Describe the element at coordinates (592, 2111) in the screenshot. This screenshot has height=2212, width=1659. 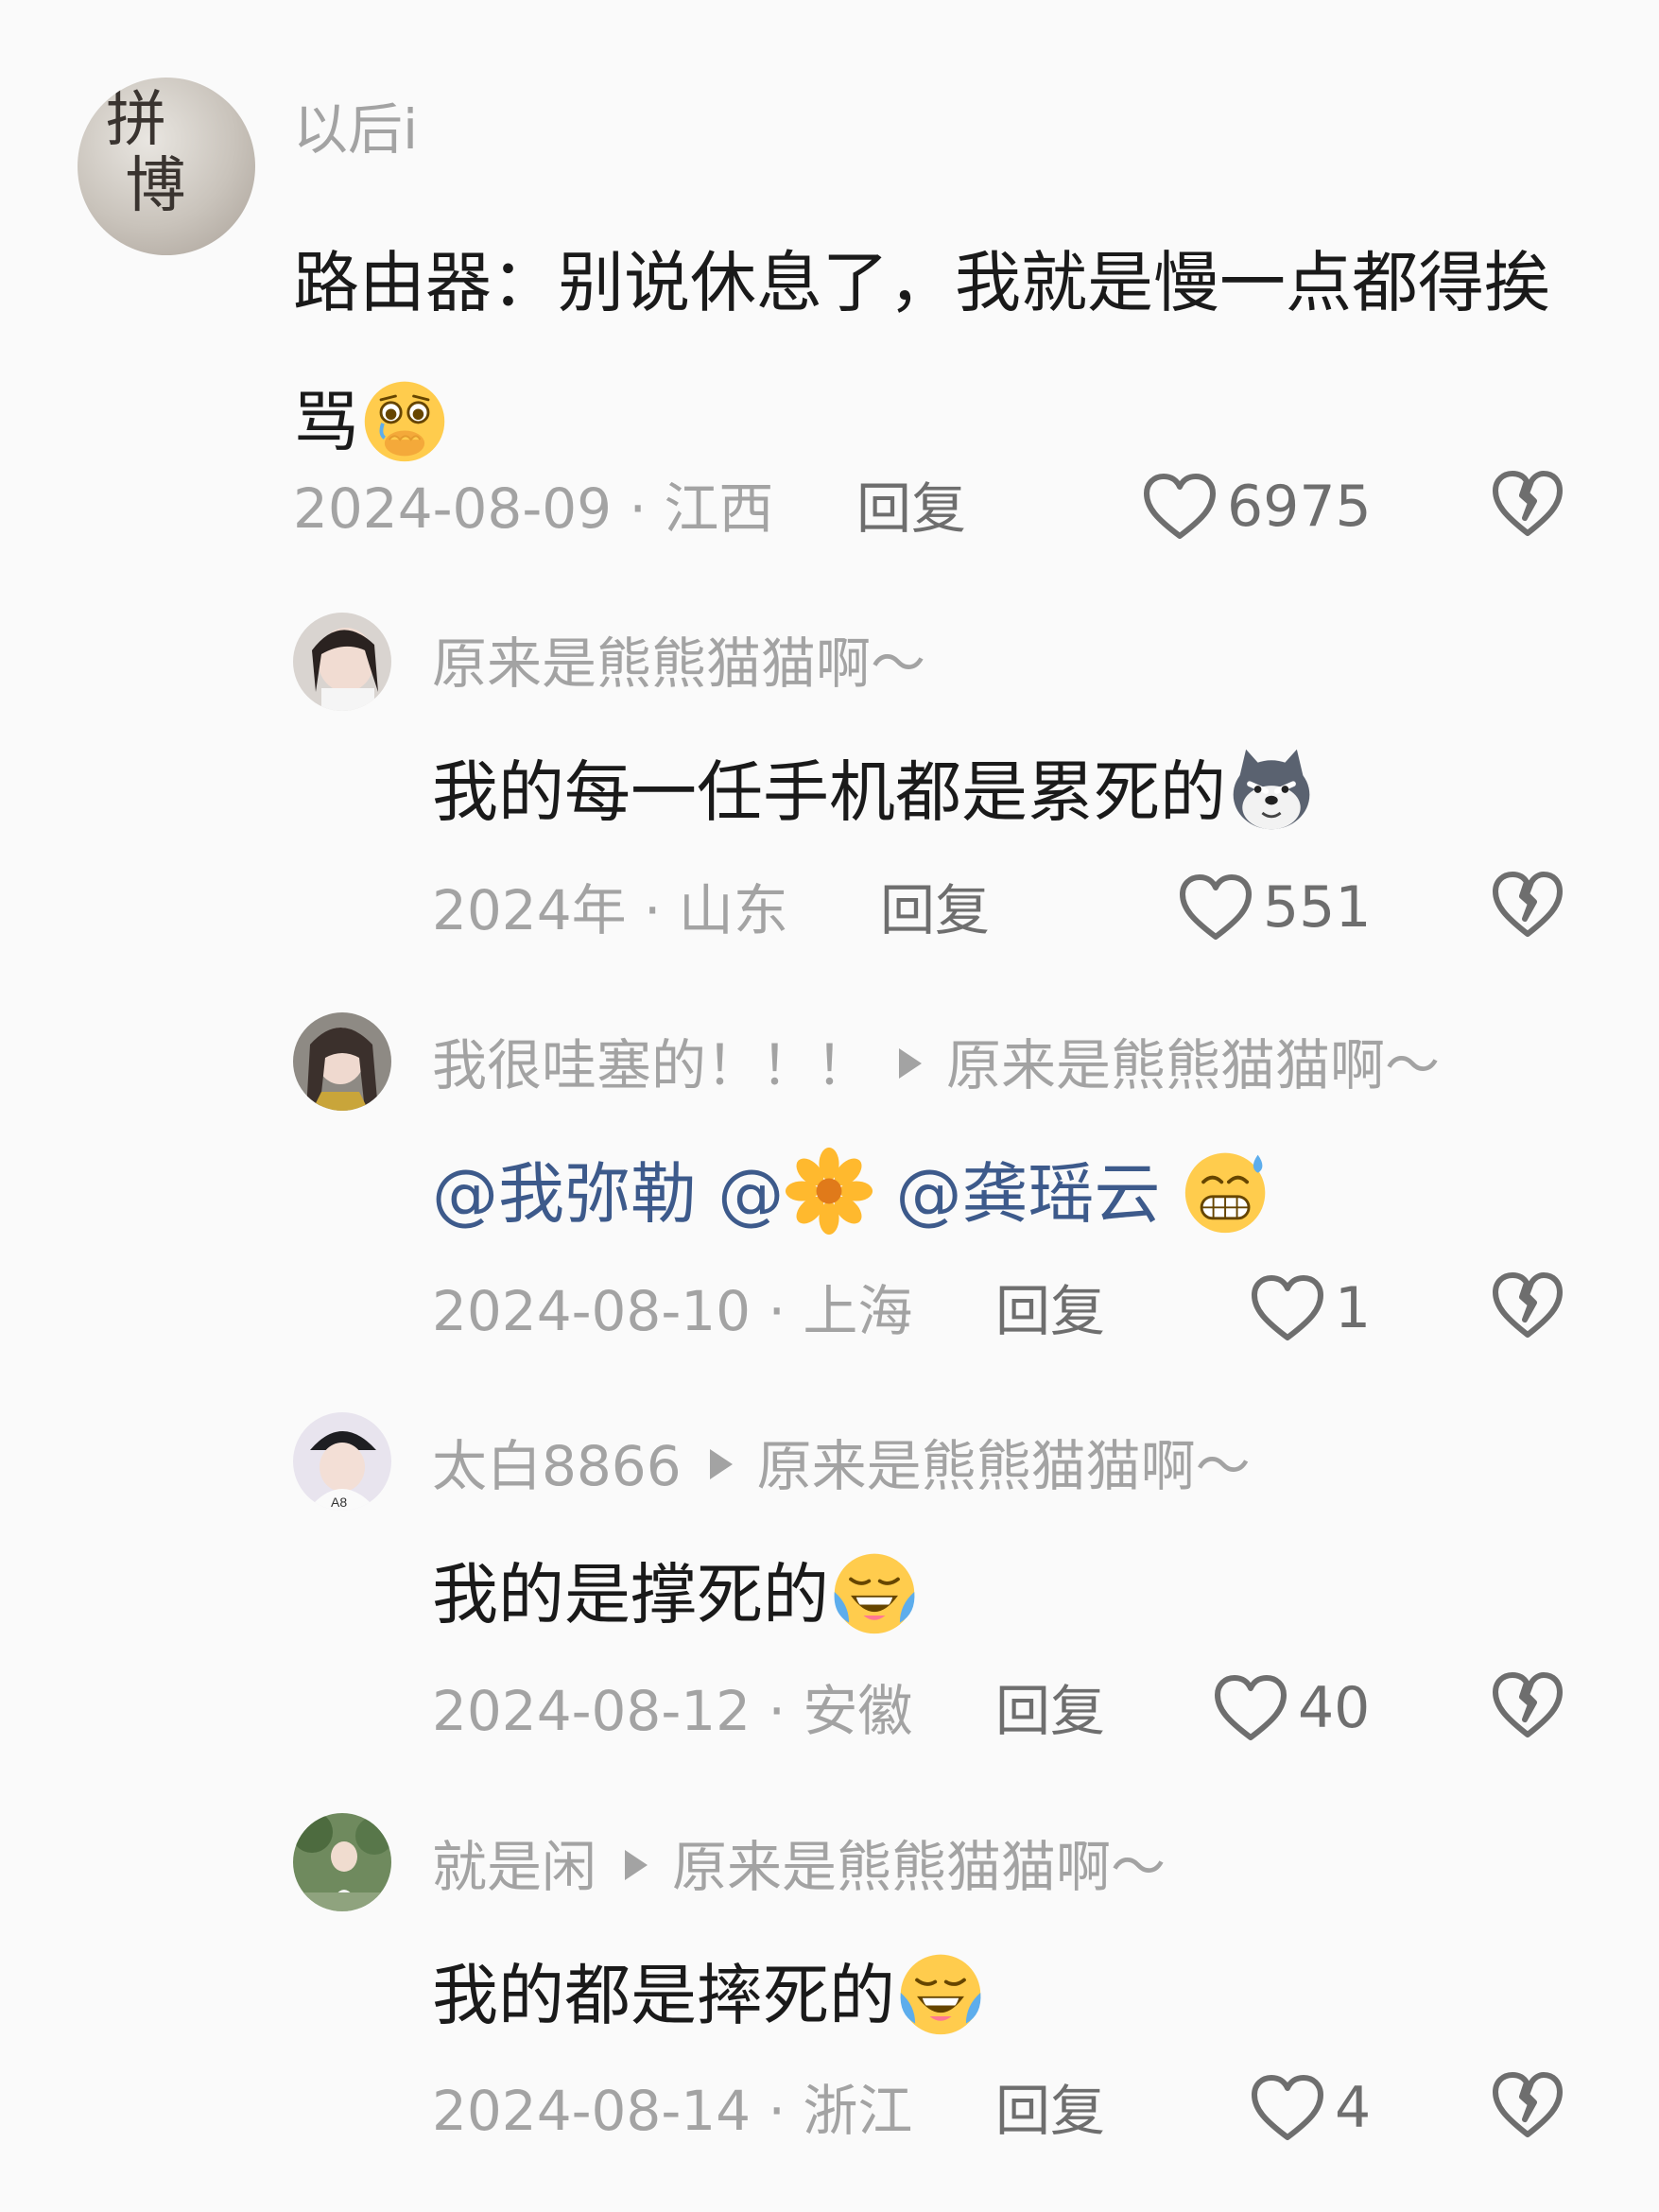
I see `comment-date: 2024-08-14` at that location.